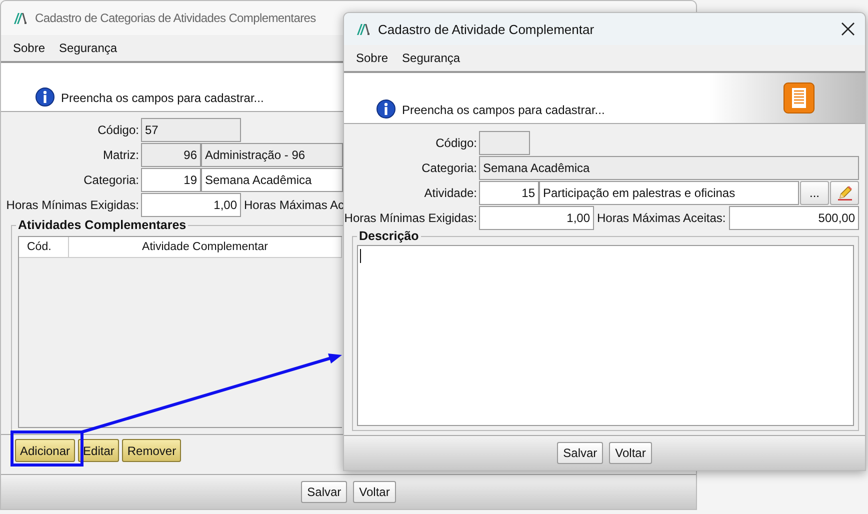 The image size is (868, 514). Describe the element at coordinates (171, 155) in the screenshot. I see `code-field: 96` at that location.